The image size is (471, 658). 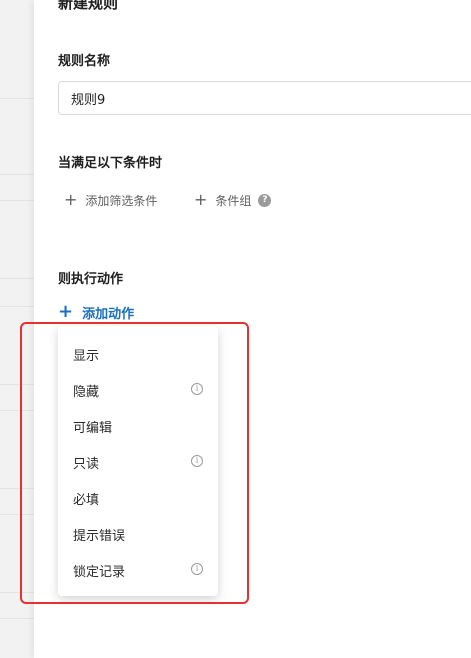 I want to click on panel-title: 新建规则, so click(x=88, y=6).